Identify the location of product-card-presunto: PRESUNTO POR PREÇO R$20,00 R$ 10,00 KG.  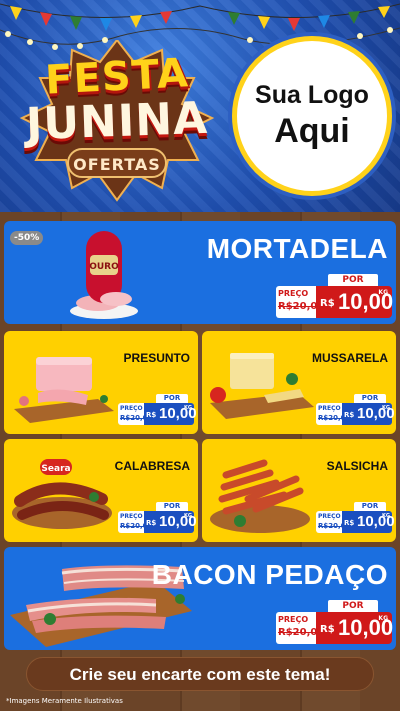
(101, 382).